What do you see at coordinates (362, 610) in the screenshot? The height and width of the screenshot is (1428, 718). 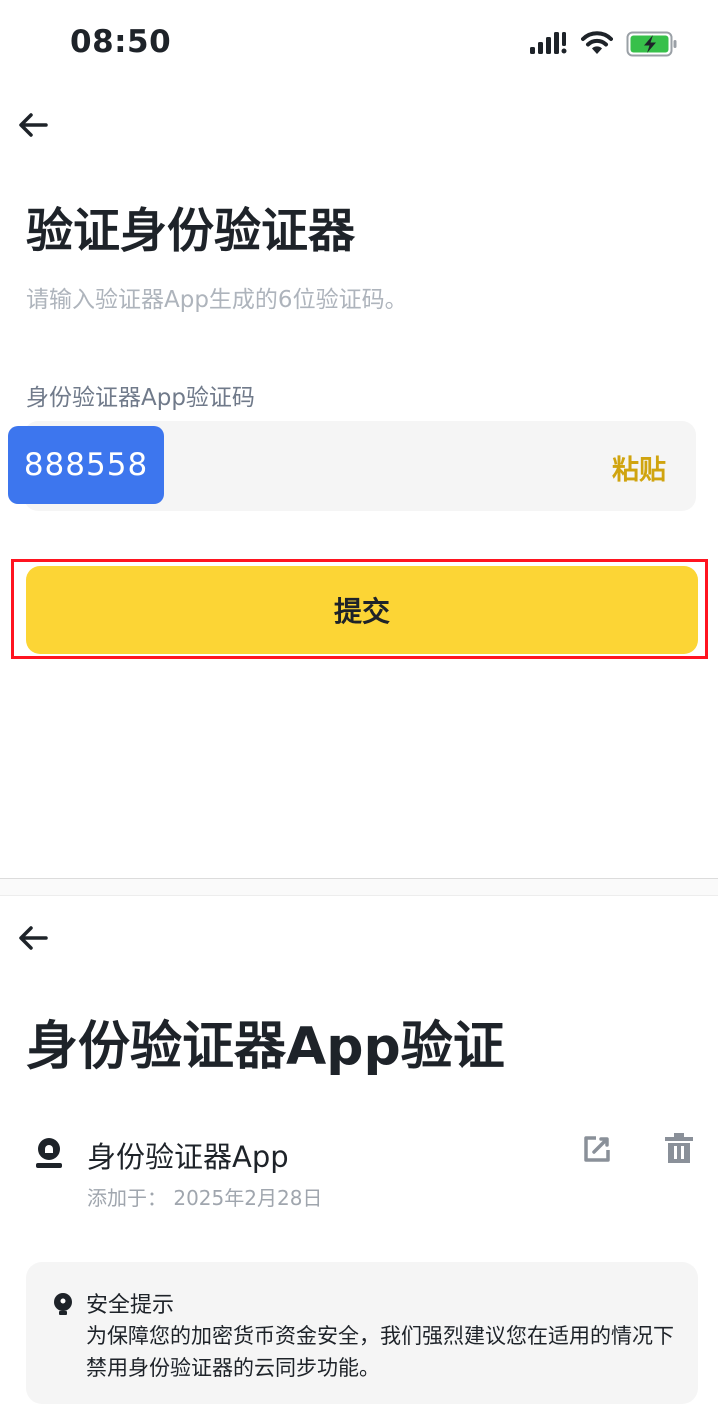 I see `submit-button: 提交` at bounding box center [362, 610].